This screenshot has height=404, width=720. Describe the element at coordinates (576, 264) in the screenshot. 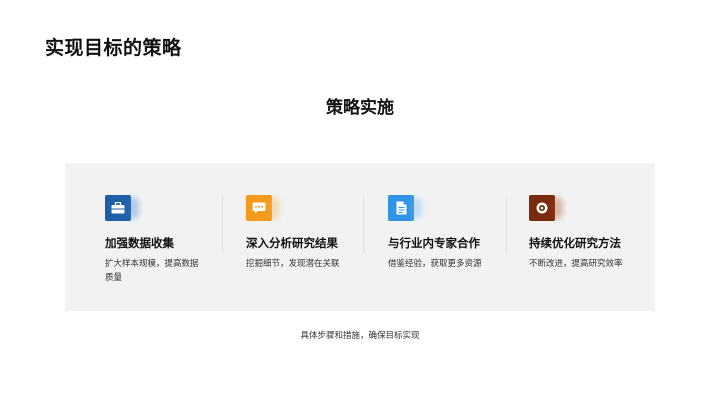

I see `card-description: 不断改进，提高研究效率` at that location.